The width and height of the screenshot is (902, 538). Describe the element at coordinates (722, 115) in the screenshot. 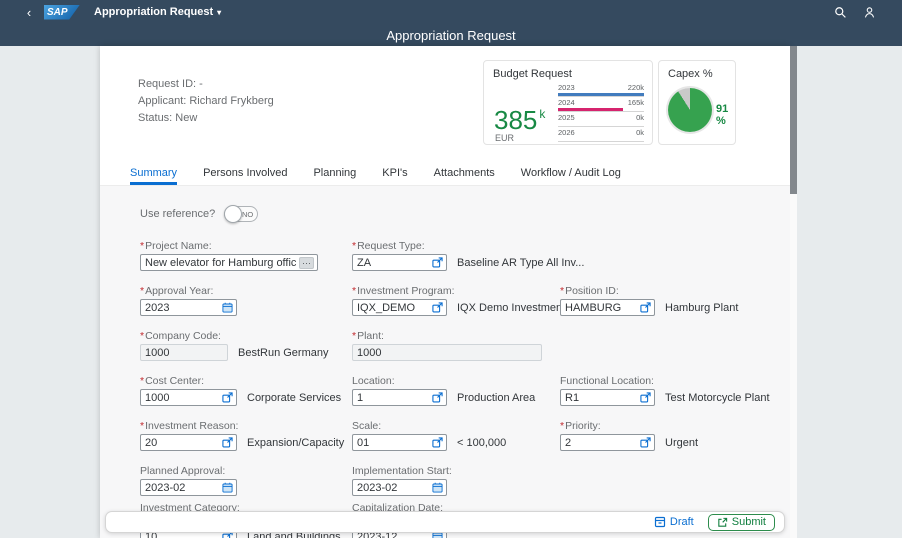

I see `capex-value: 91 %` at that location.